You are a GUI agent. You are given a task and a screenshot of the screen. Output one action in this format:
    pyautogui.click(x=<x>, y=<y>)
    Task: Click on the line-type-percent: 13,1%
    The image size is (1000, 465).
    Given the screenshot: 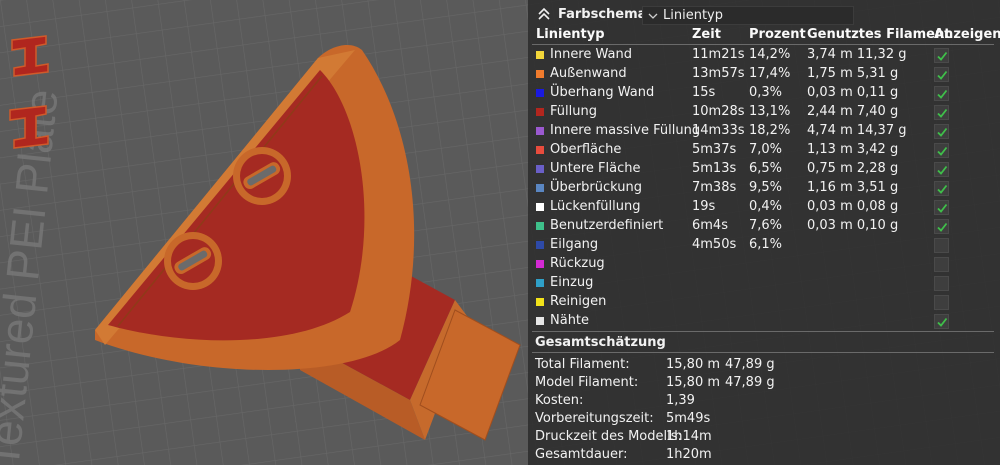 What is the action you would take?
    pyautogui.click(x=770, y=111)
    